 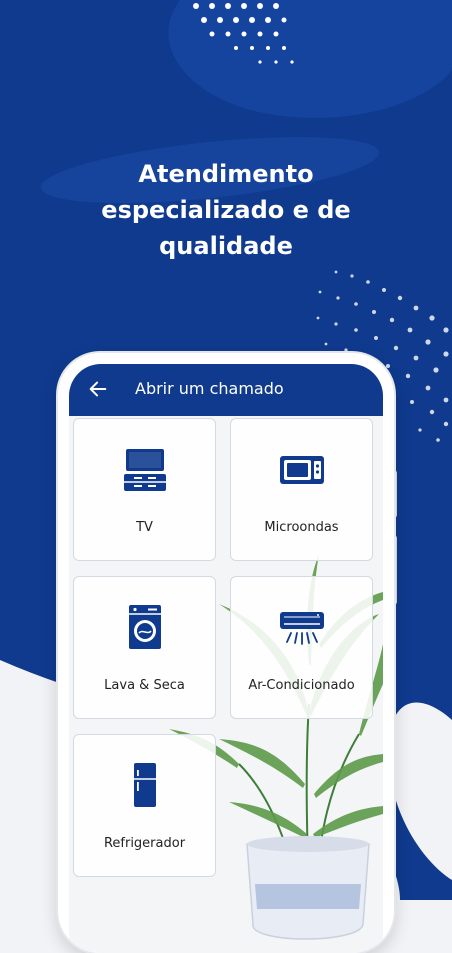 I want to click on category-label: TV, so click(x=144, y=527).